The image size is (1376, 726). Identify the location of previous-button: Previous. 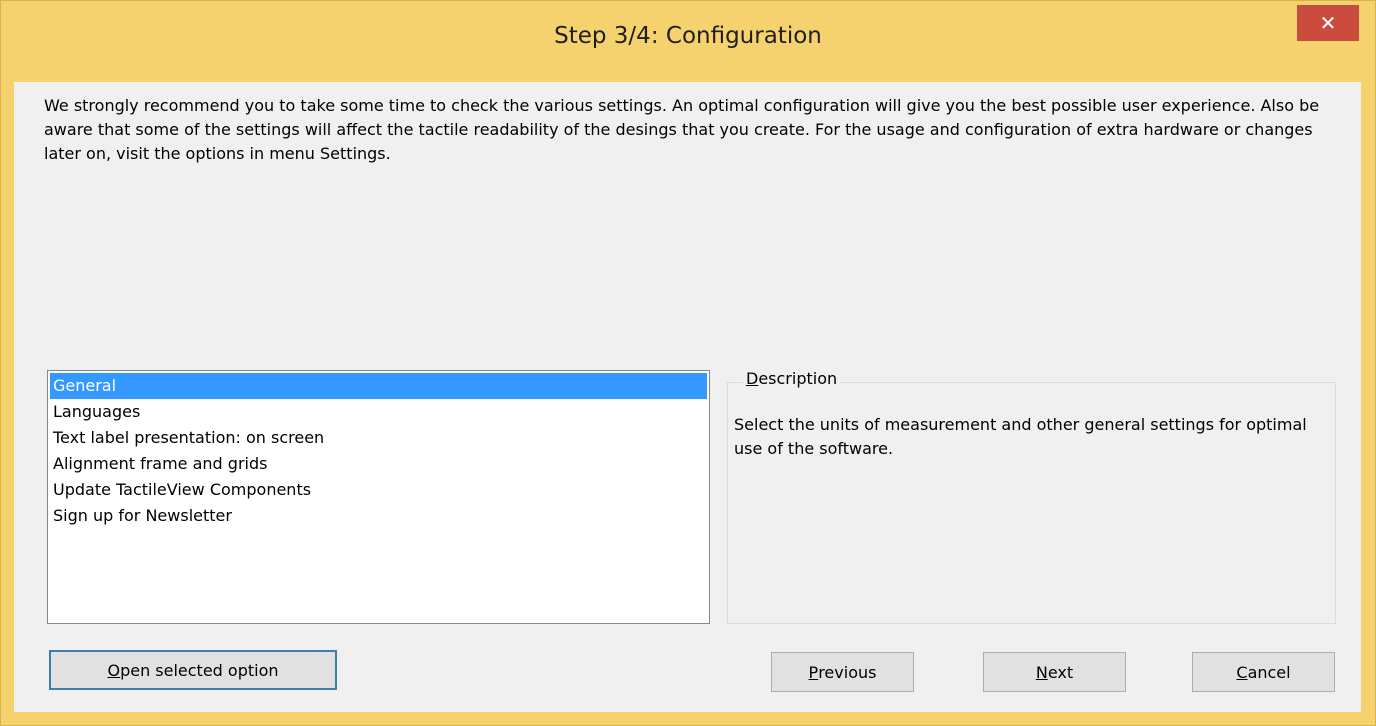
(842, 672).